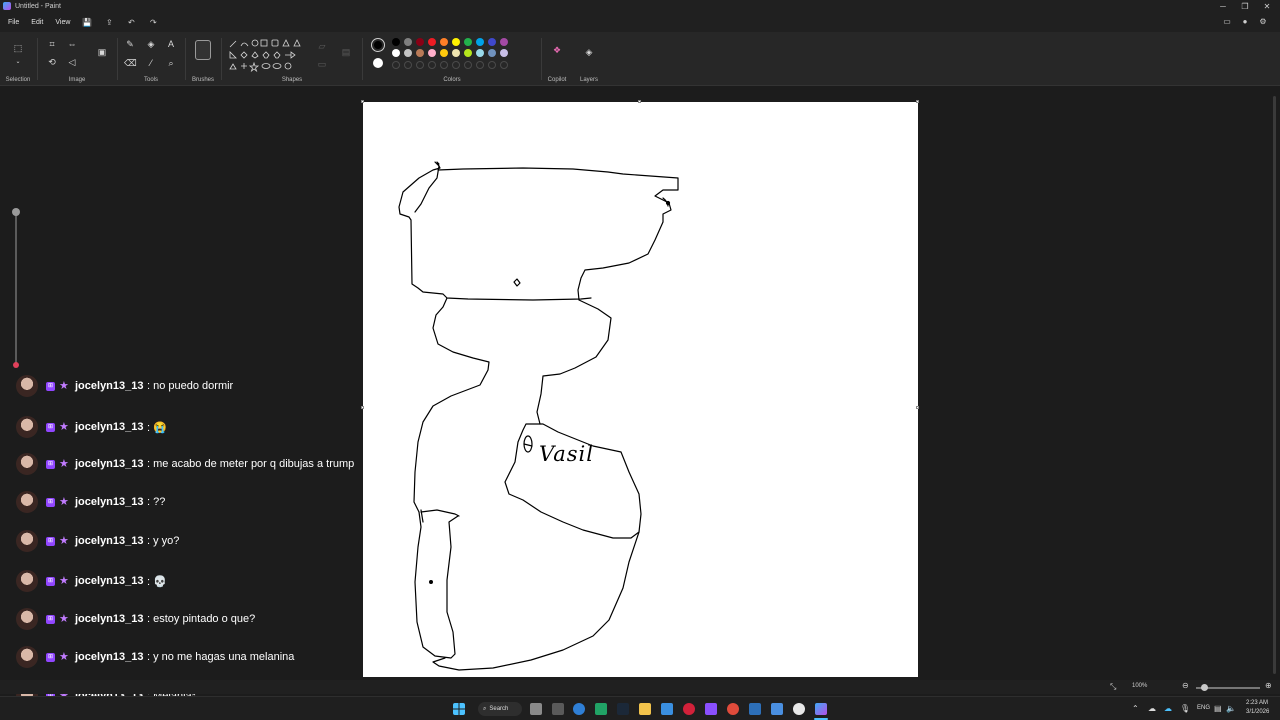 This screenshot has width=1280, height=720. What do you see at coordinates (1113, 687) in the screenshot?
I see `fit-to-window-icon: ⤡` at bounding box center [1113, 687].